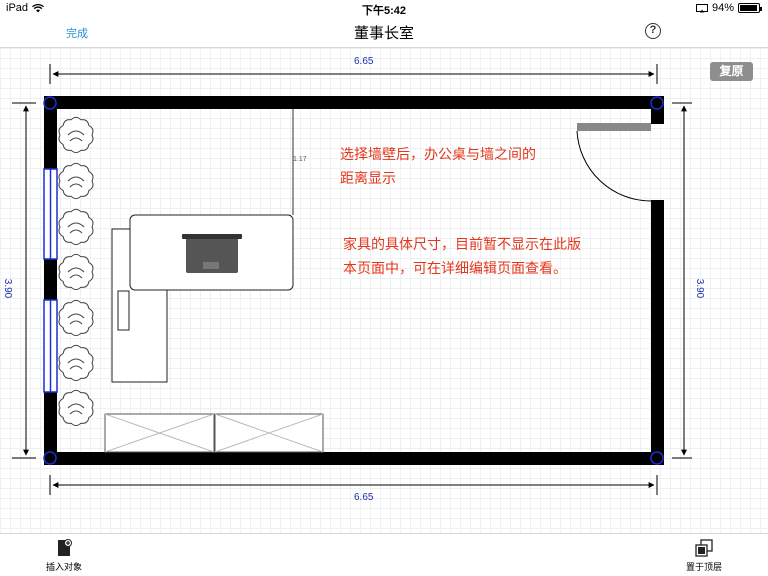 The width and height of the screenshot is (768, 576). I want to click on wall-left, so click(50, 280).